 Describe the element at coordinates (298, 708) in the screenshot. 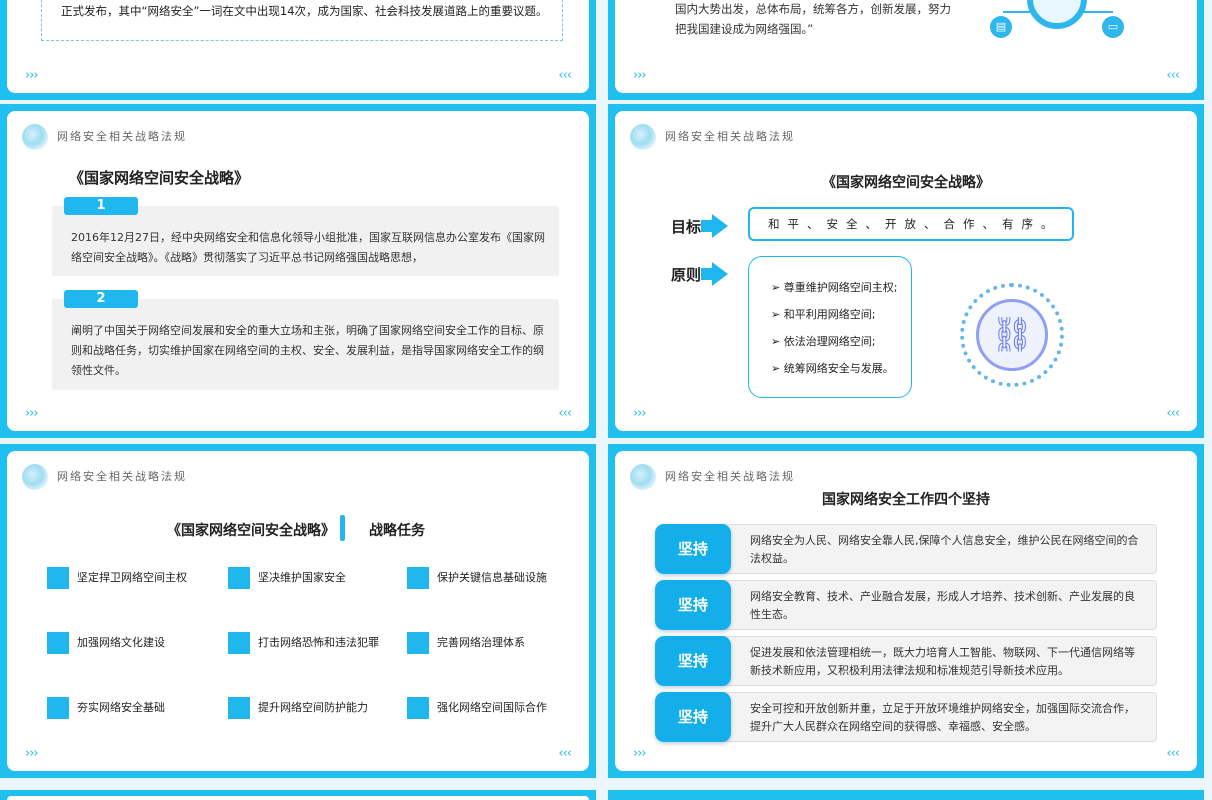

I see `task-item: 提升网络空间防护能力` at that location.